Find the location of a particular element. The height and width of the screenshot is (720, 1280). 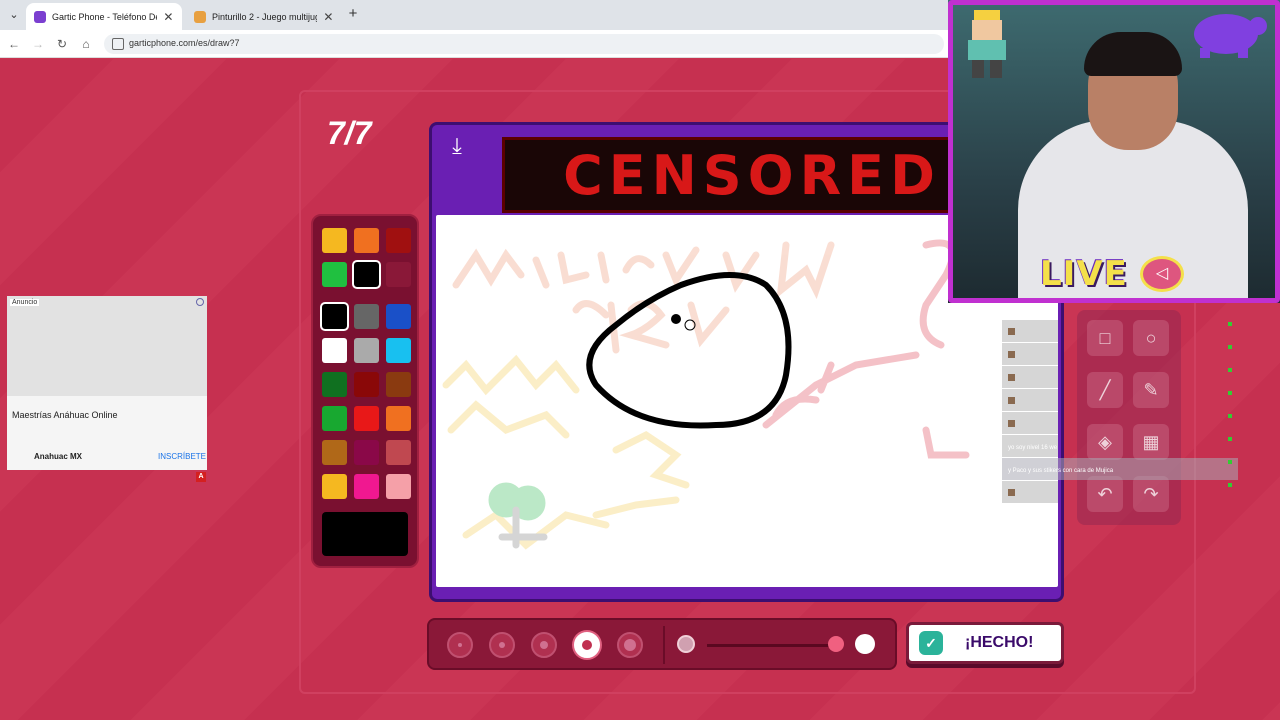

color-palette is located at coordinates (365, 391).